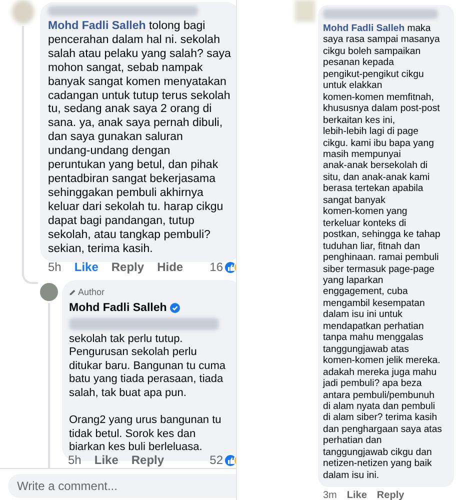  I want to click on pencil-icon, so click(72, 292).